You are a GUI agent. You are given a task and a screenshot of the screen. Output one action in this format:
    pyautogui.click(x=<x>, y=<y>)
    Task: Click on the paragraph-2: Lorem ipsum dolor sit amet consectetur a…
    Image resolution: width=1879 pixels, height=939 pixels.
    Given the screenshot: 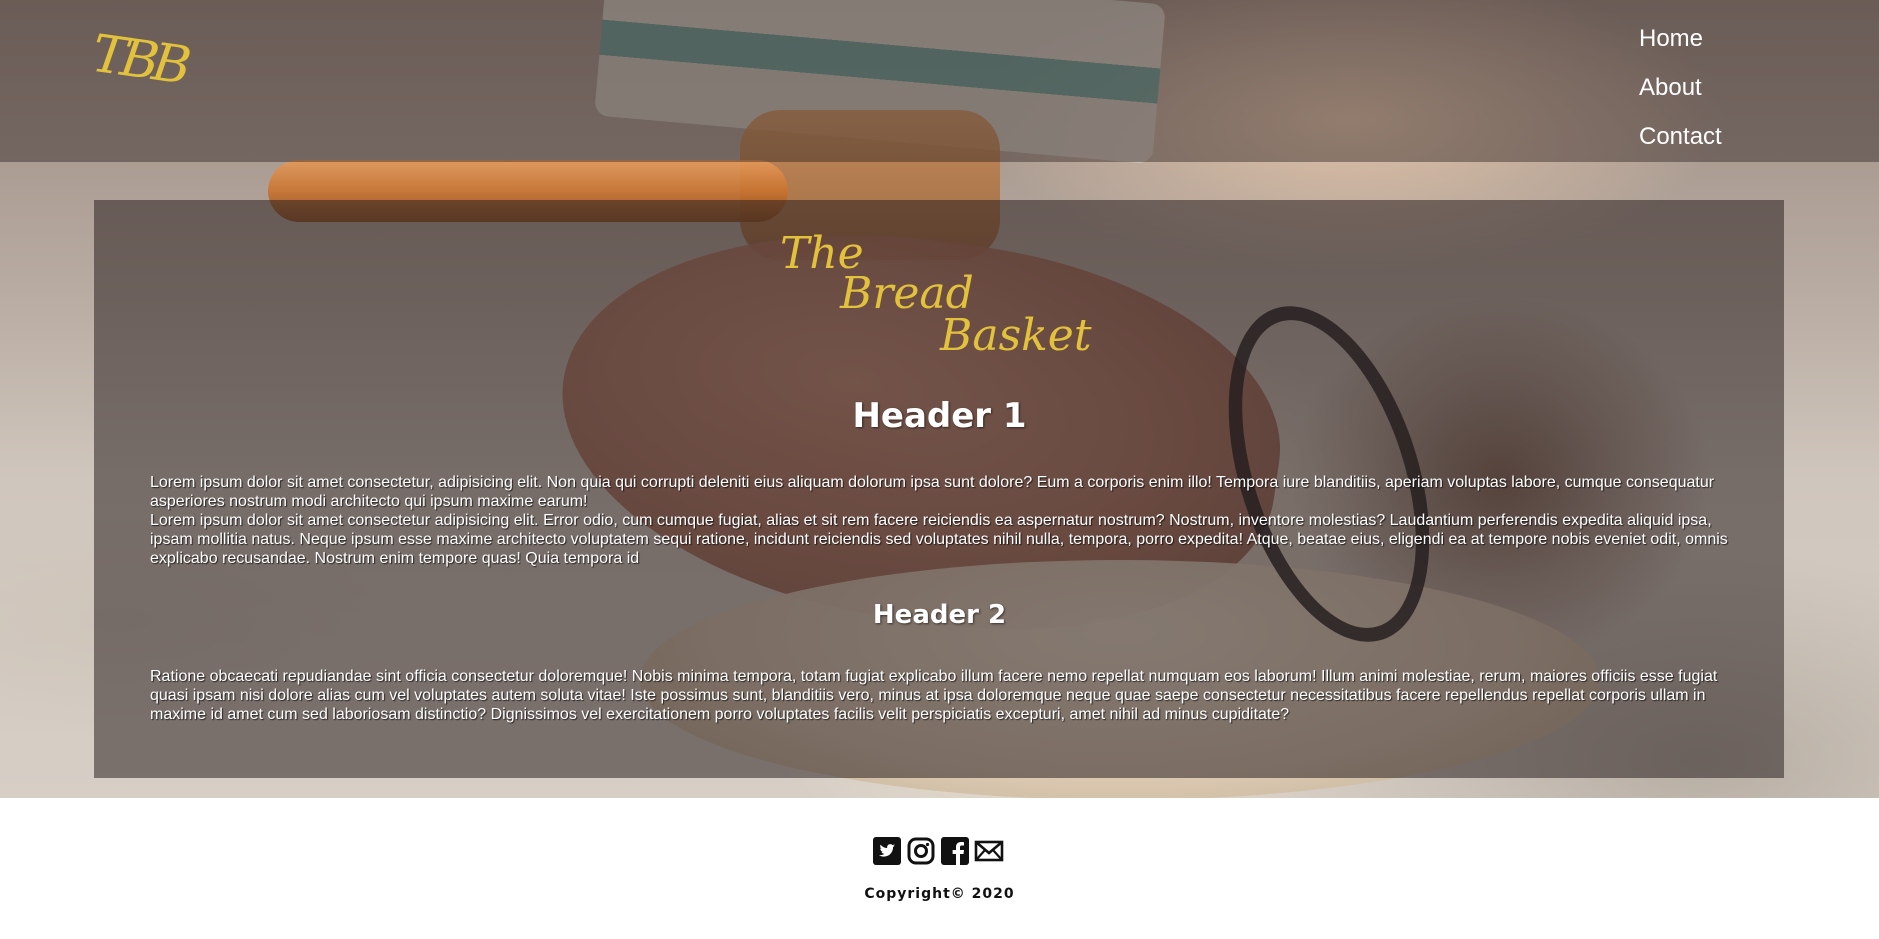 What is the action you would take?
    pyautogui.click(x=939, y=539)
    